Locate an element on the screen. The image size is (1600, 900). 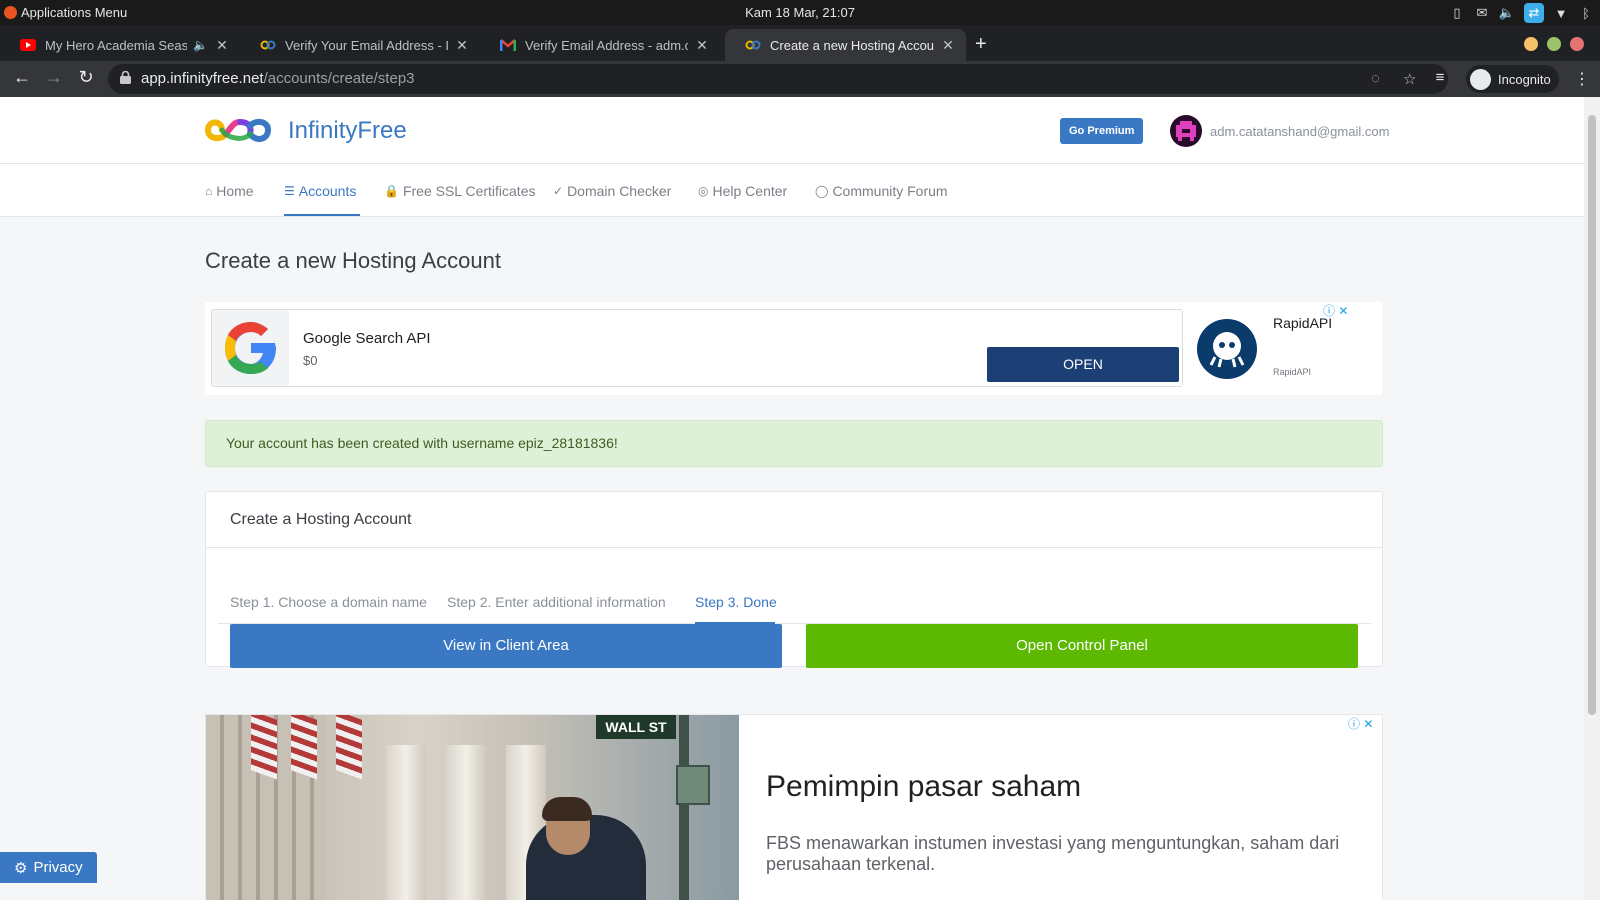
incognito-indicator: Incognito is located at coordinates (1512, 79).